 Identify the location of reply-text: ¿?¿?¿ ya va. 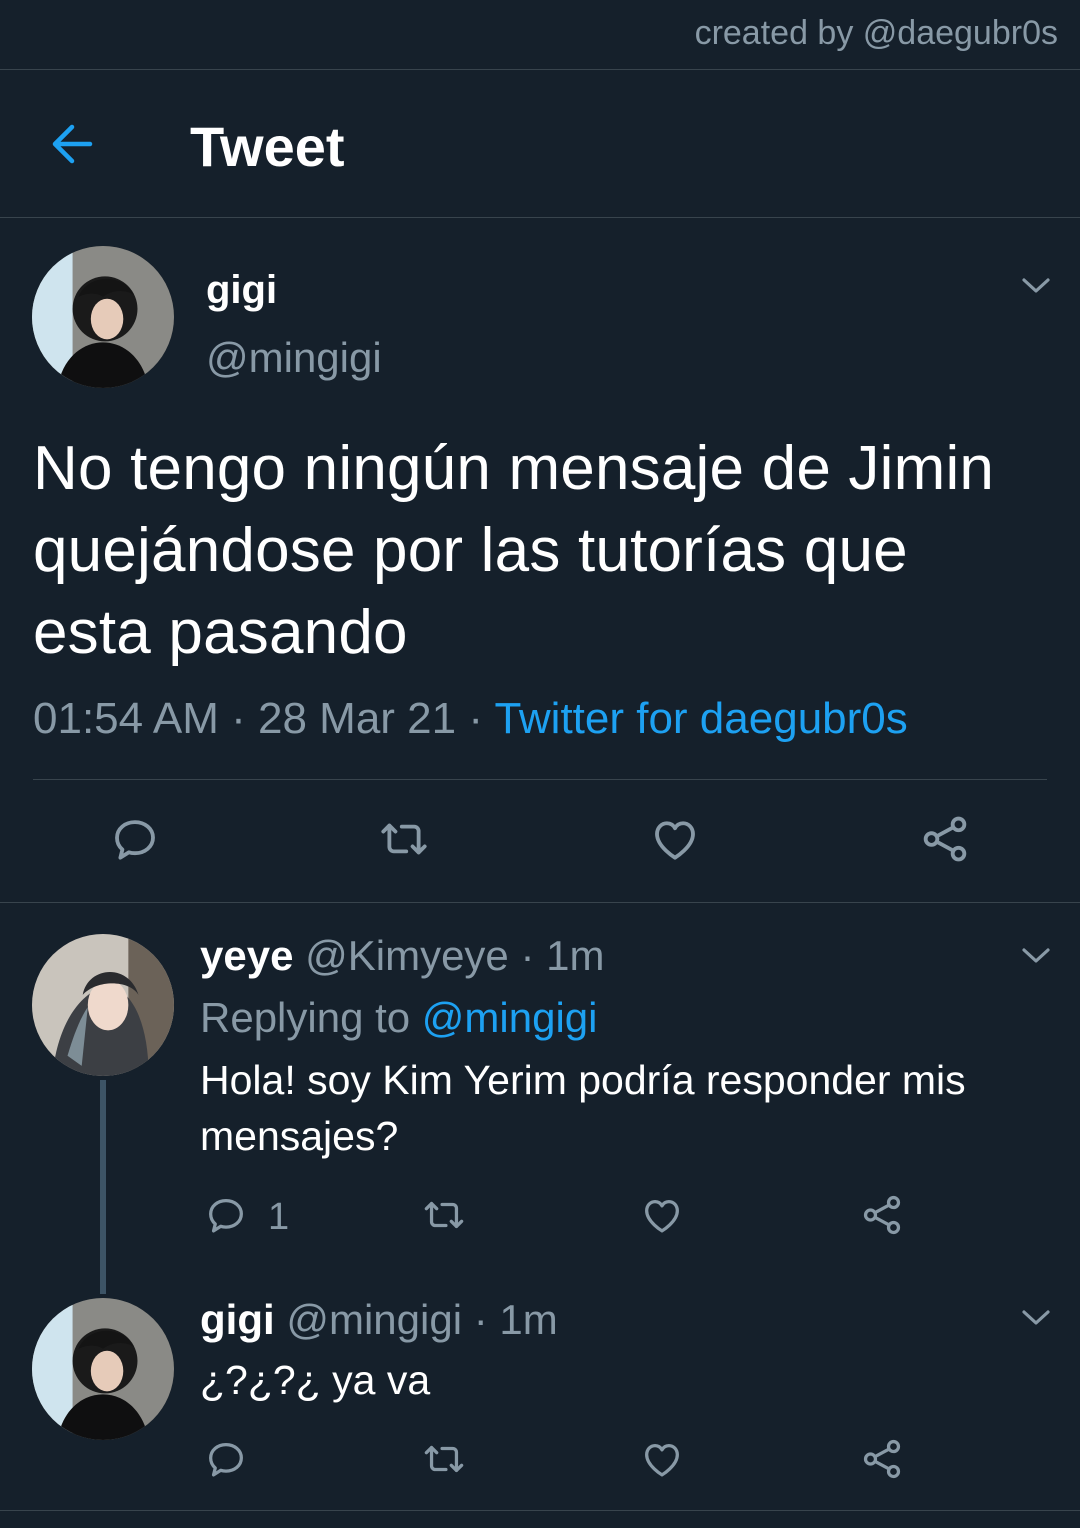
(315, 1380).